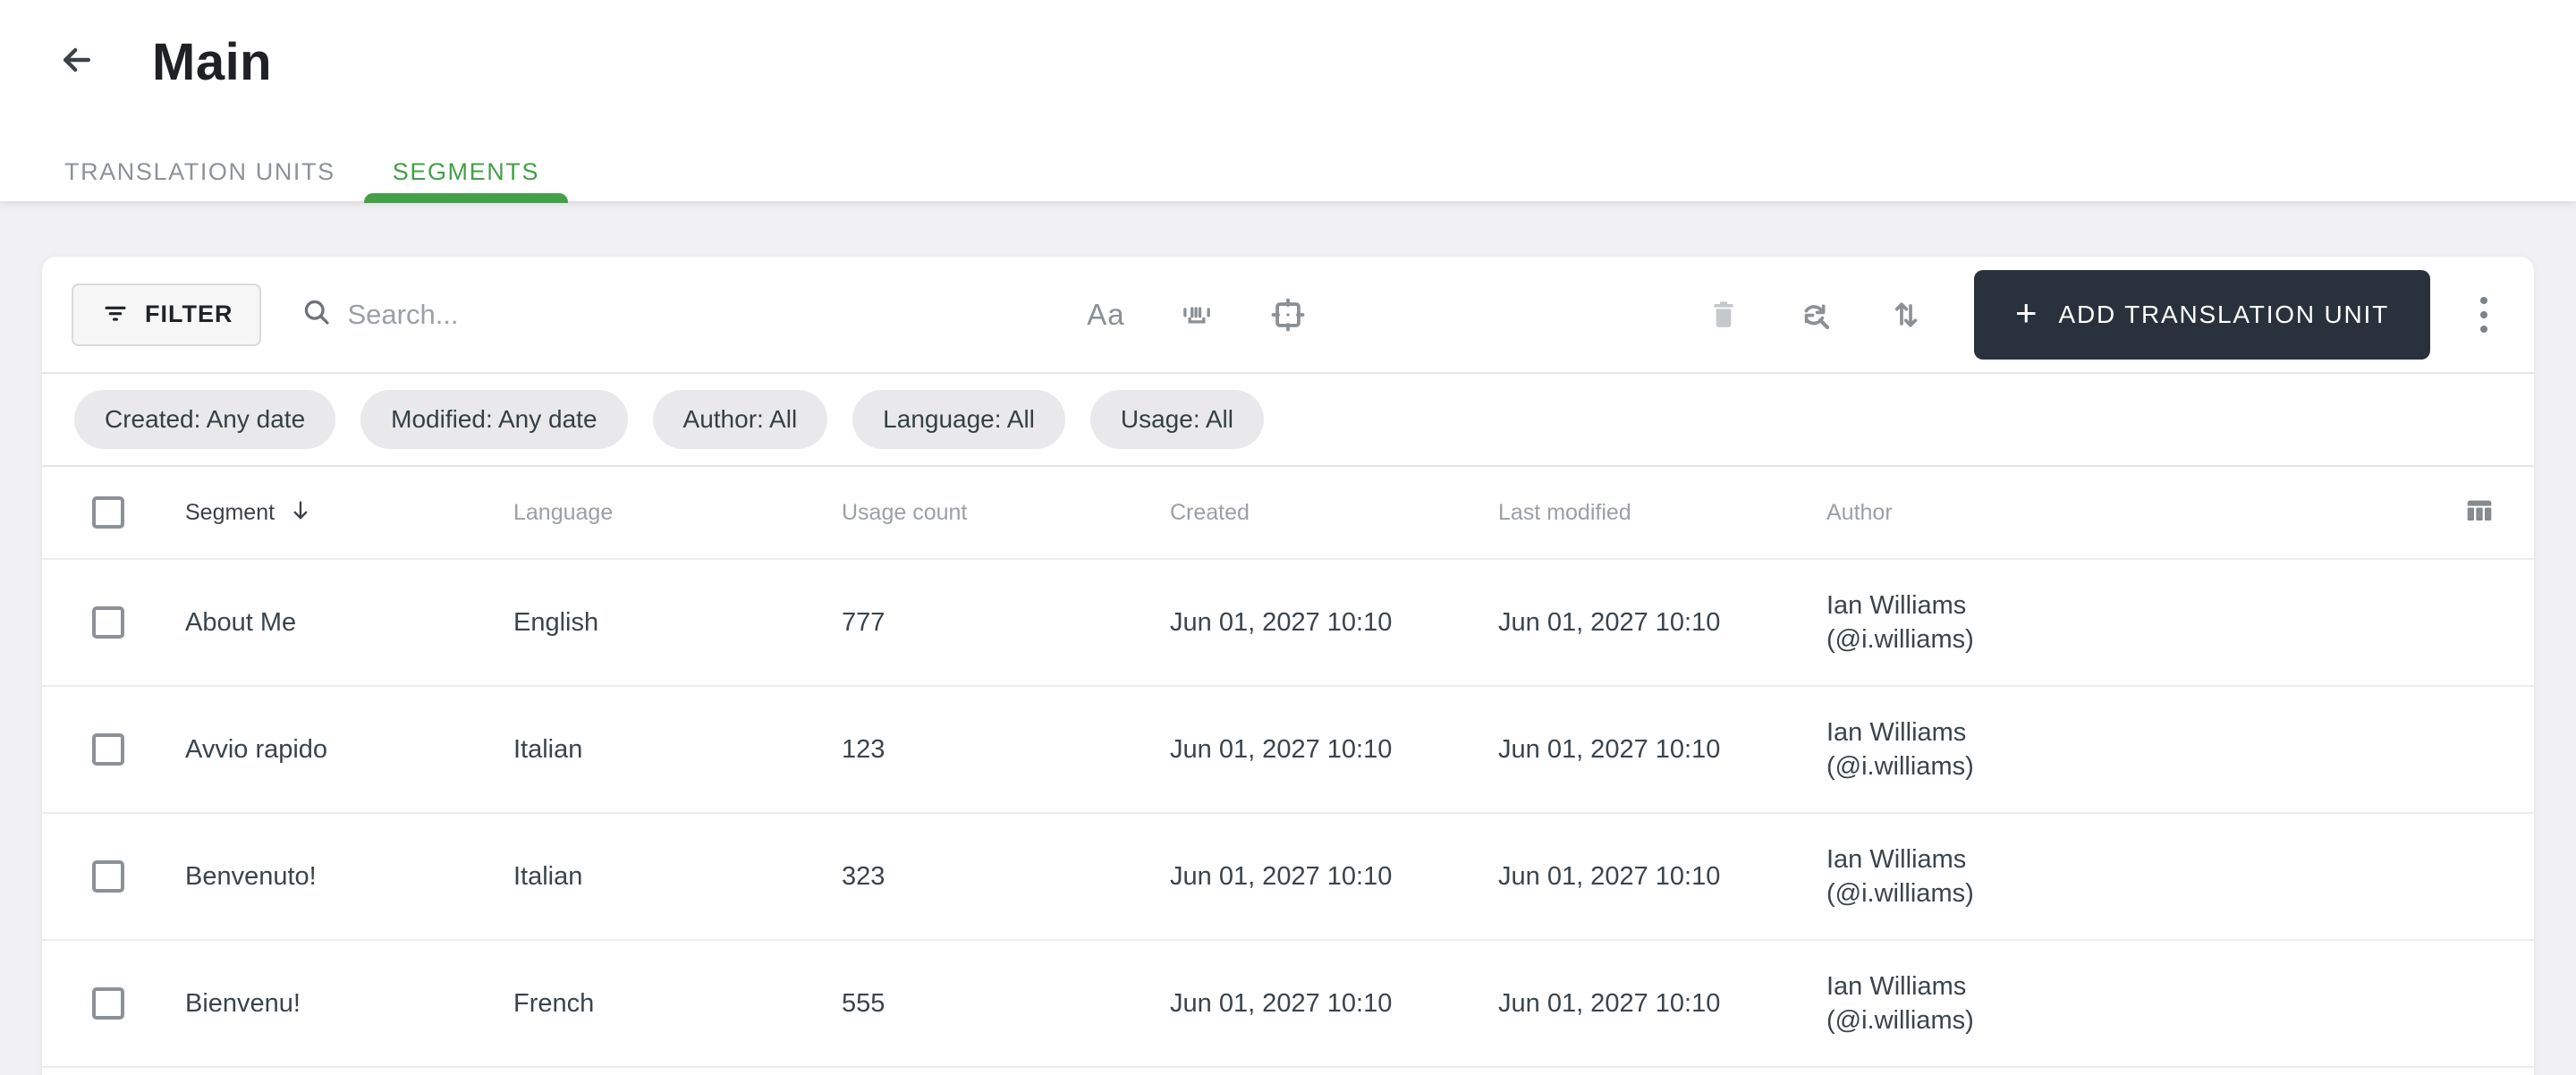 This screenshot has width=2576, height=1075. I want to click on header-checkbox-cell, so click(138, 512).